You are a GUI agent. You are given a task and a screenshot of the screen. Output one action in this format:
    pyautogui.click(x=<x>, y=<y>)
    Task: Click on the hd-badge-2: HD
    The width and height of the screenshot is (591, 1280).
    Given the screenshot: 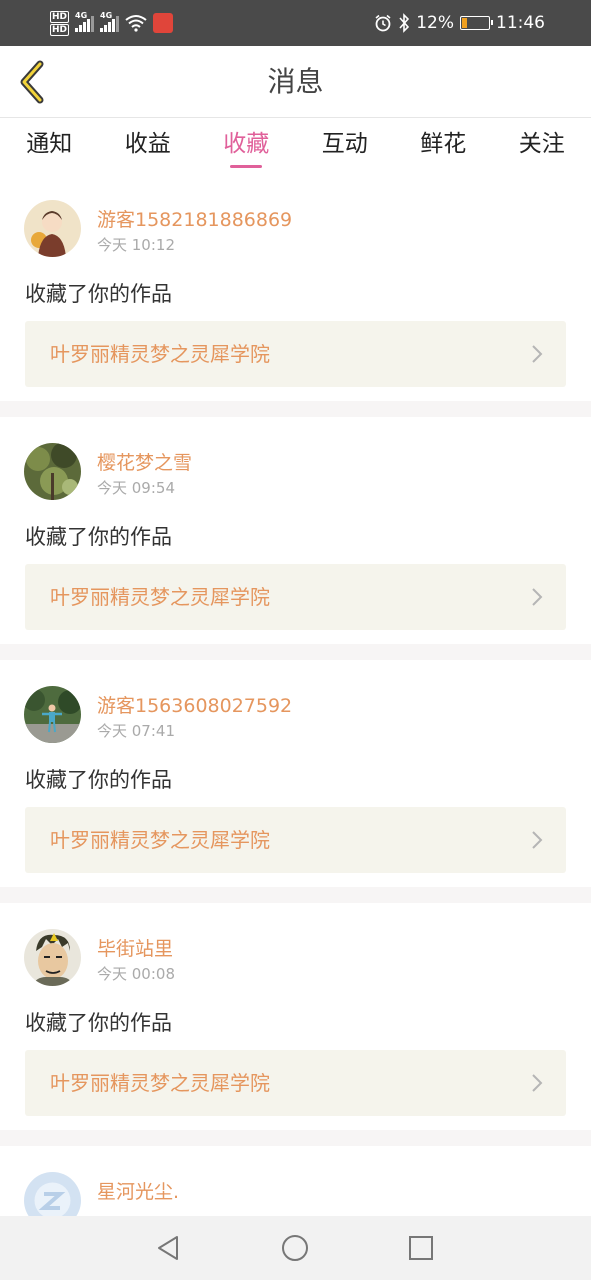 What is the action you would take?
    pyautogui.click(x=60, y=29)
    